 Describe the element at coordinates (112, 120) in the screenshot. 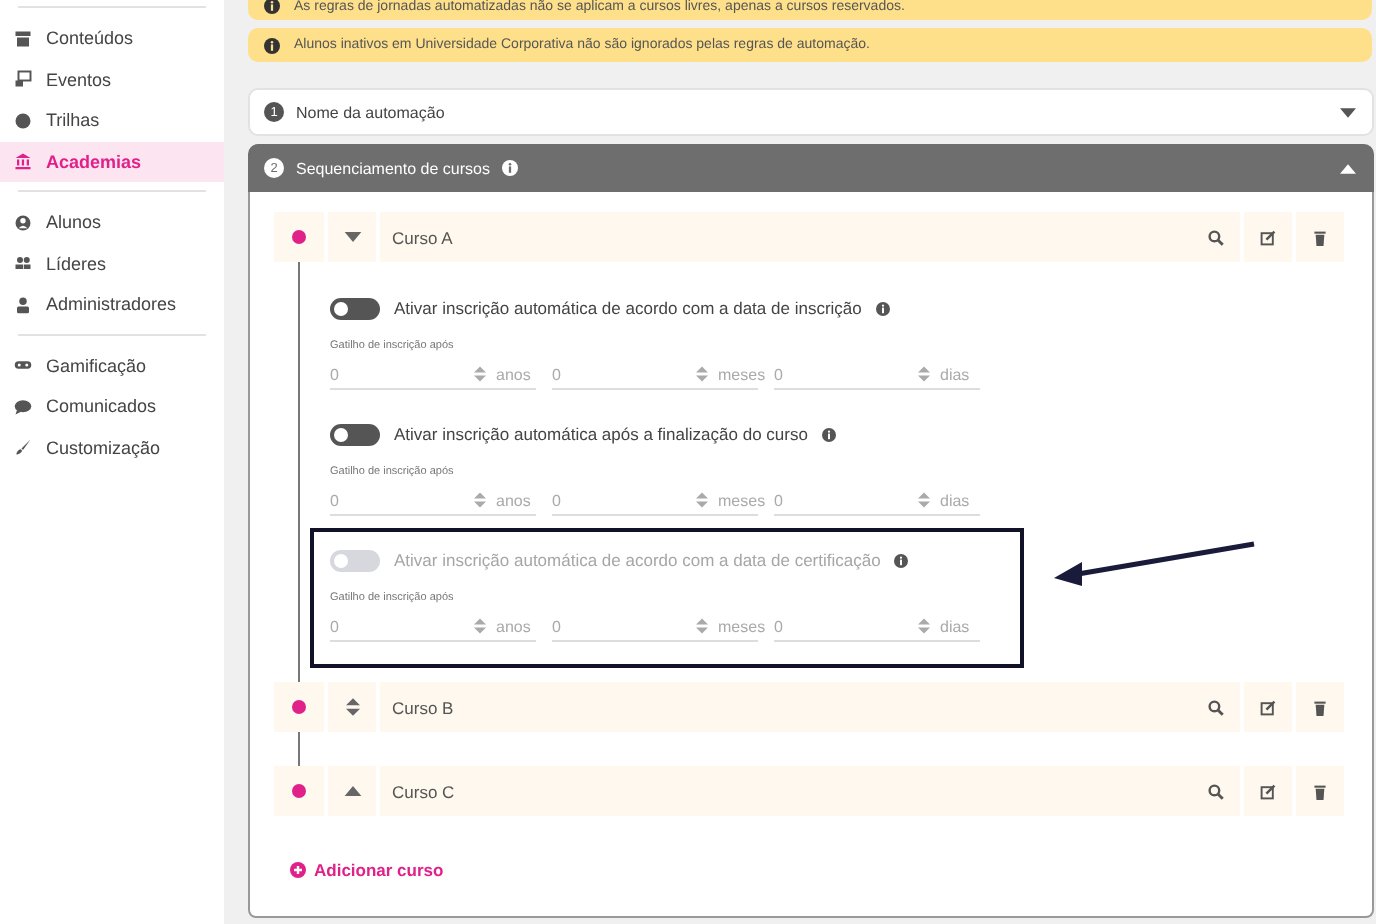

I see `sidebar-item: Trilhas` at that location.